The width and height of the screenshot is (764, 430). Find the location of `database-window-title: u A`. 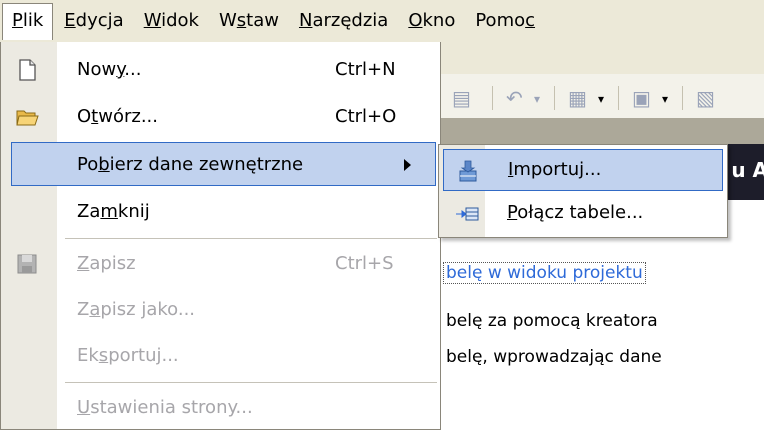

database-window-title: u A is located at coordinates (747, 170).